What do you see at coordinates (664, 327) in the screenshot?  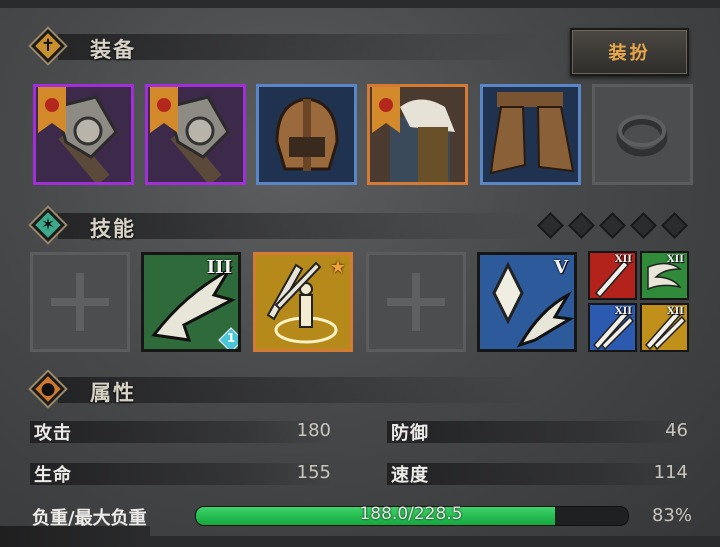 I see `mini-skill-gold: XII` at bounding box center [664, 327].